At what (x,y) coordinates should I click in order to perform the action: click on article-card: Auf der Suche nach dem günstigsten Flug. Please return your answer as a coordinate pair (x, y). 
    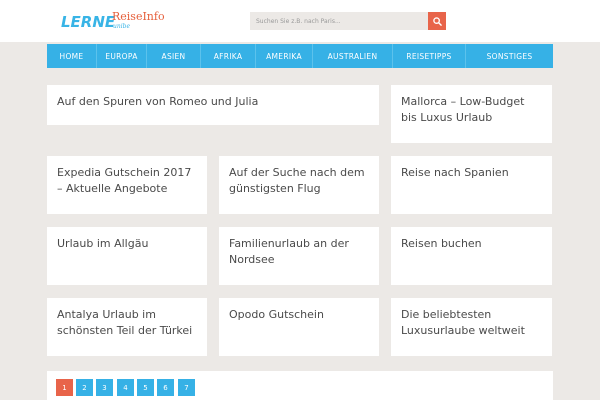
    Looking at the image, I should click on (299, 185).